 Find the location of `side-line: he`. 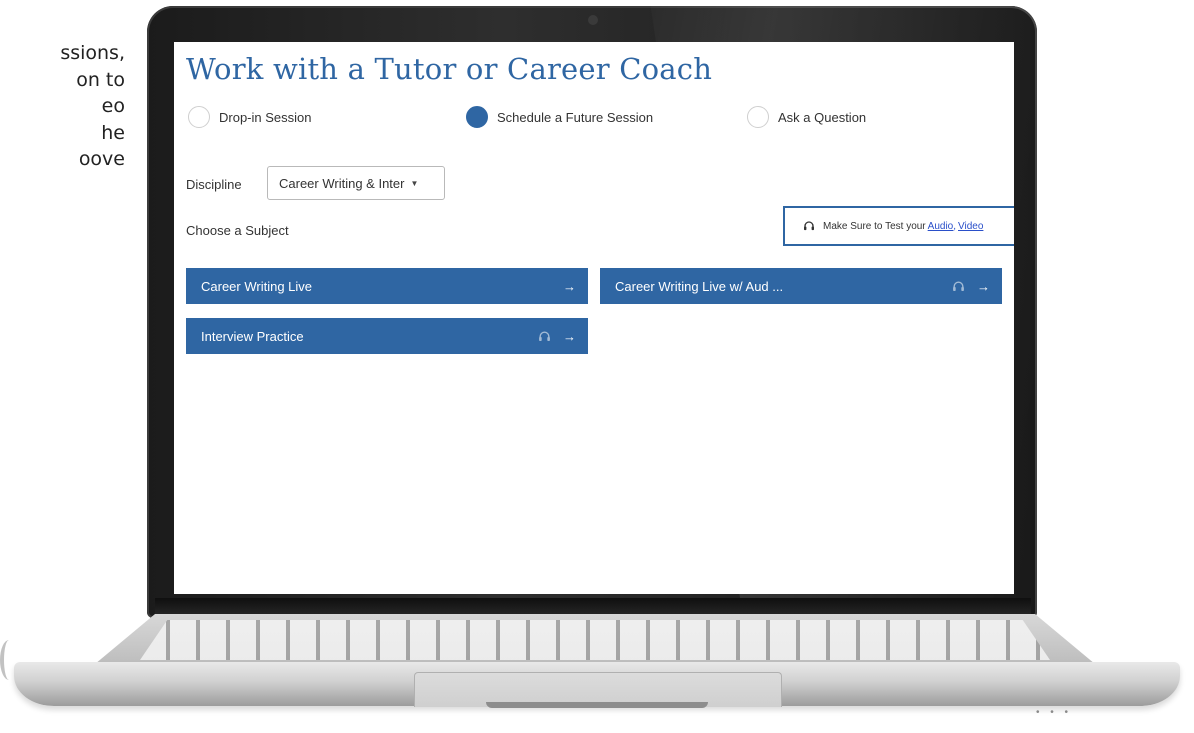

side-line: he is located at coordinates (113, 132).